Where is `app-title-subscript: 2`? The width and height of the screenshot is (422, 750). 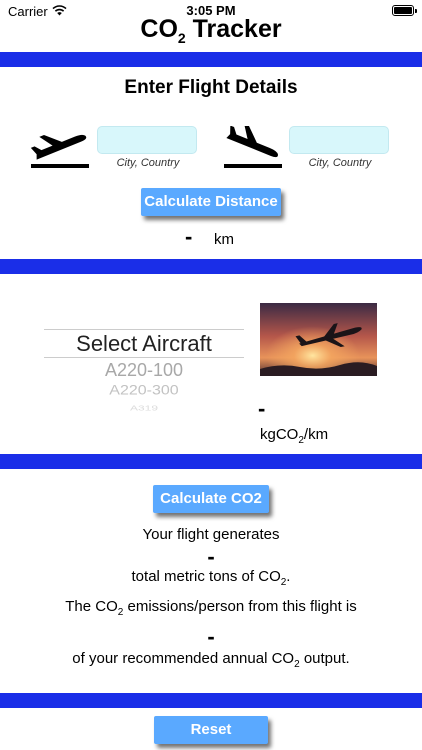
app-title-subscript: 2 is located at coordinates (181, 38).